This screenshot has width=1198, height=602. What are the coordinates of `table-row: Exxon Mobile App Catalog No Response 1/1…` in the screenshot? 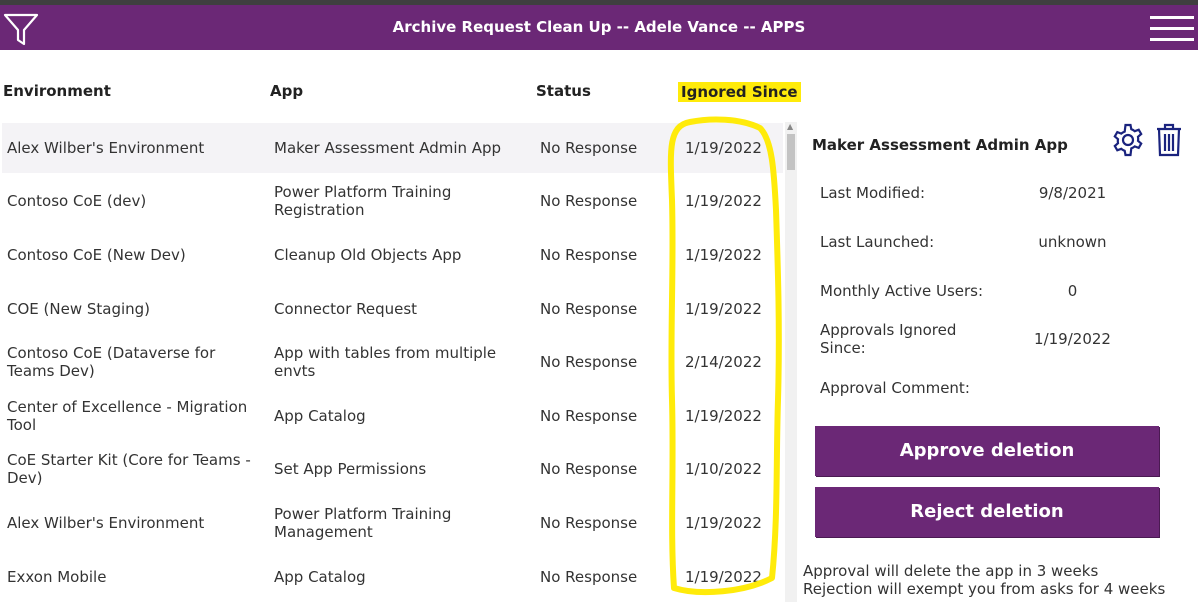 It's located at (392, 576).